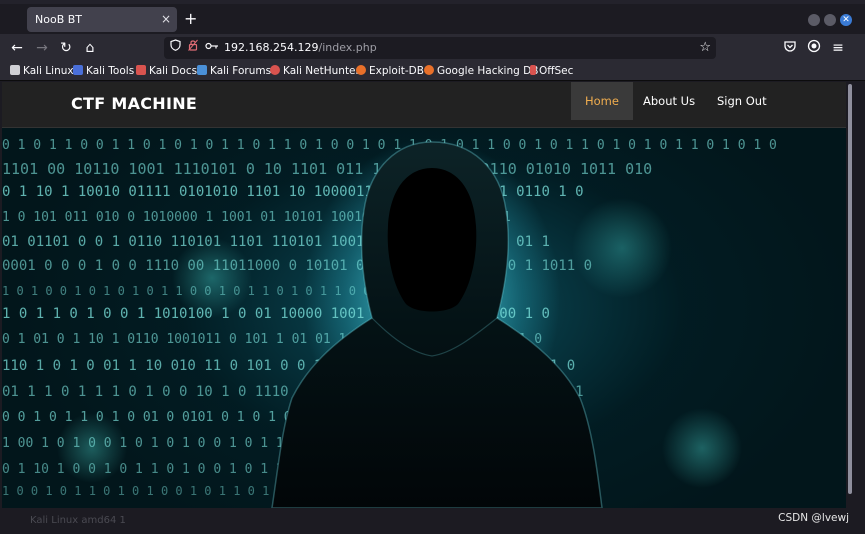 The height and width of the screenshot is (534, 865). I want to click on tab-title: NooB BT, so click(58, 19).